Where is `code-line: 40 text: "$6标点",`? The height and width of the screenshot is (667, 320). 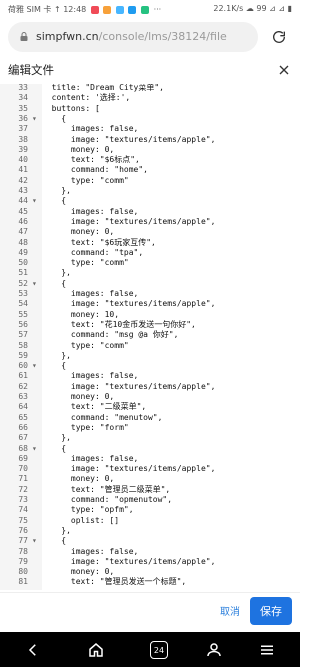
code-line: 40 text: "$6标点", is located at coordinates (159, 160).